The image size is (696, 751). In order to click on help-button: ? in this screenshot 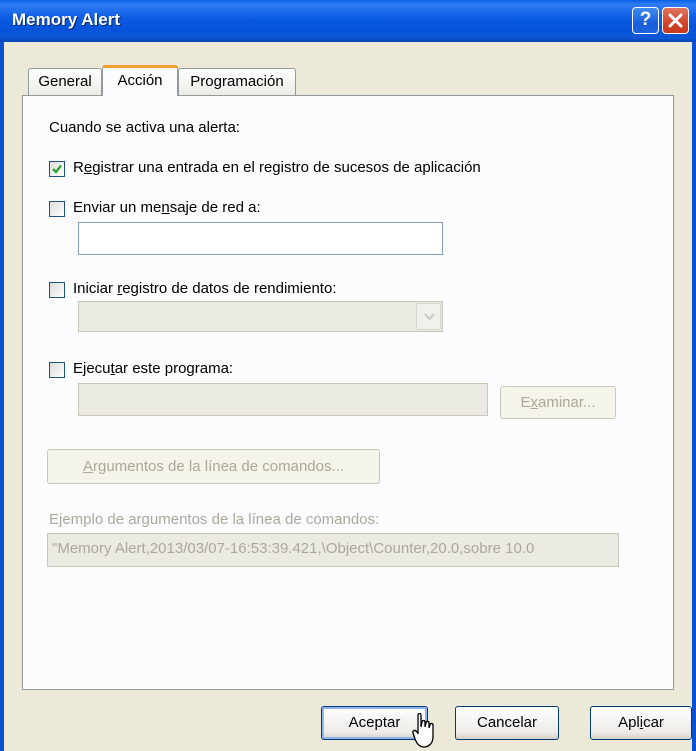, I will do `click(645, 20)`.